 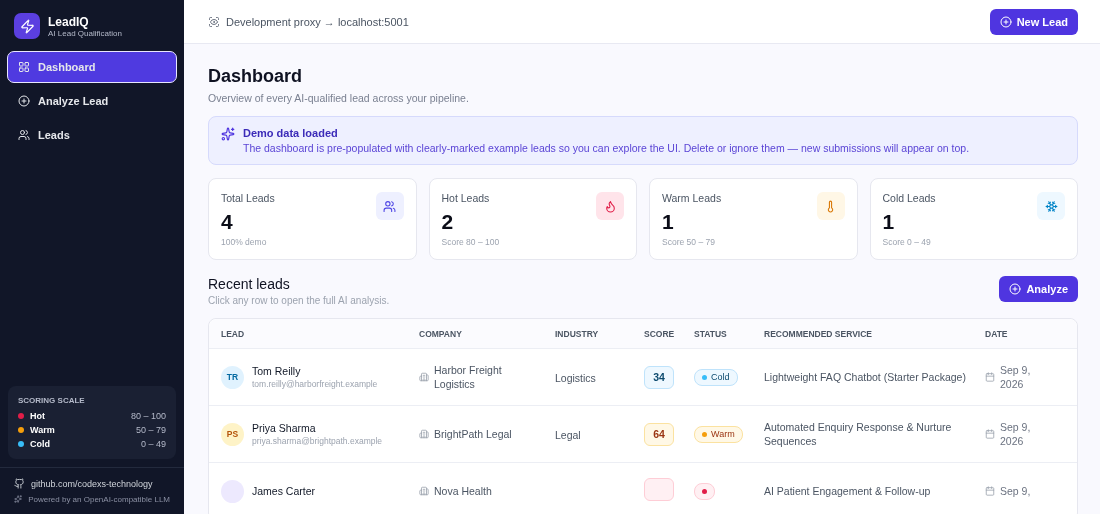 What do you see at coordinates (818, 333) in the screenshot?
I see `column-header: RECOMMENDED SERVICE` at bounding box center [818, 333].